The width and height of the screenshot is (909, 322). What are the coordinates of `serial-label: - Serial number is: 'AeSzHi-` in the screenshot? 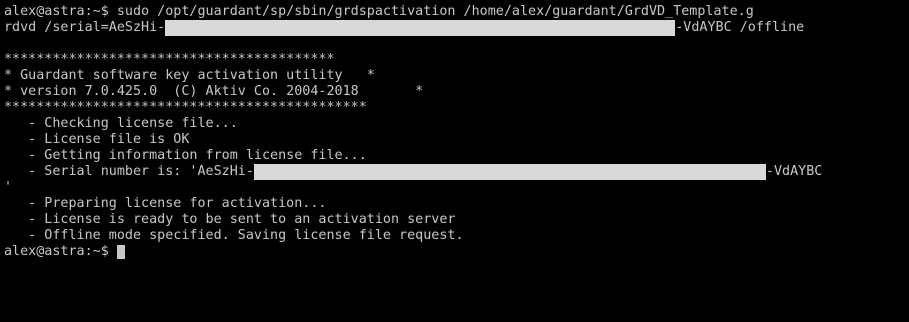 It's located at (129, 171).